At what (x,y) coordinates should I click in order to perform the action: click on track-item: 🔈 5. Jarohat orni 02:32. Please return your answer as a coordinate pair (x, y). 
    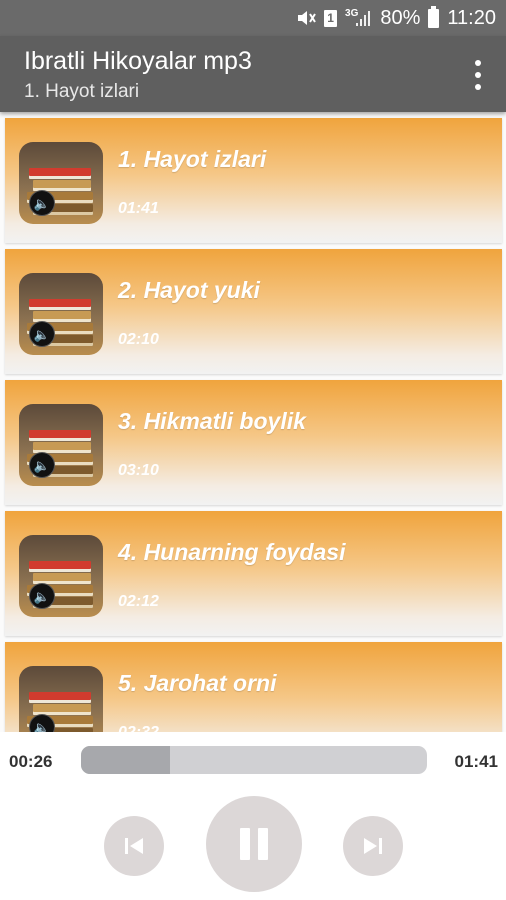
    Looking at the image, I should click on (253, 687).